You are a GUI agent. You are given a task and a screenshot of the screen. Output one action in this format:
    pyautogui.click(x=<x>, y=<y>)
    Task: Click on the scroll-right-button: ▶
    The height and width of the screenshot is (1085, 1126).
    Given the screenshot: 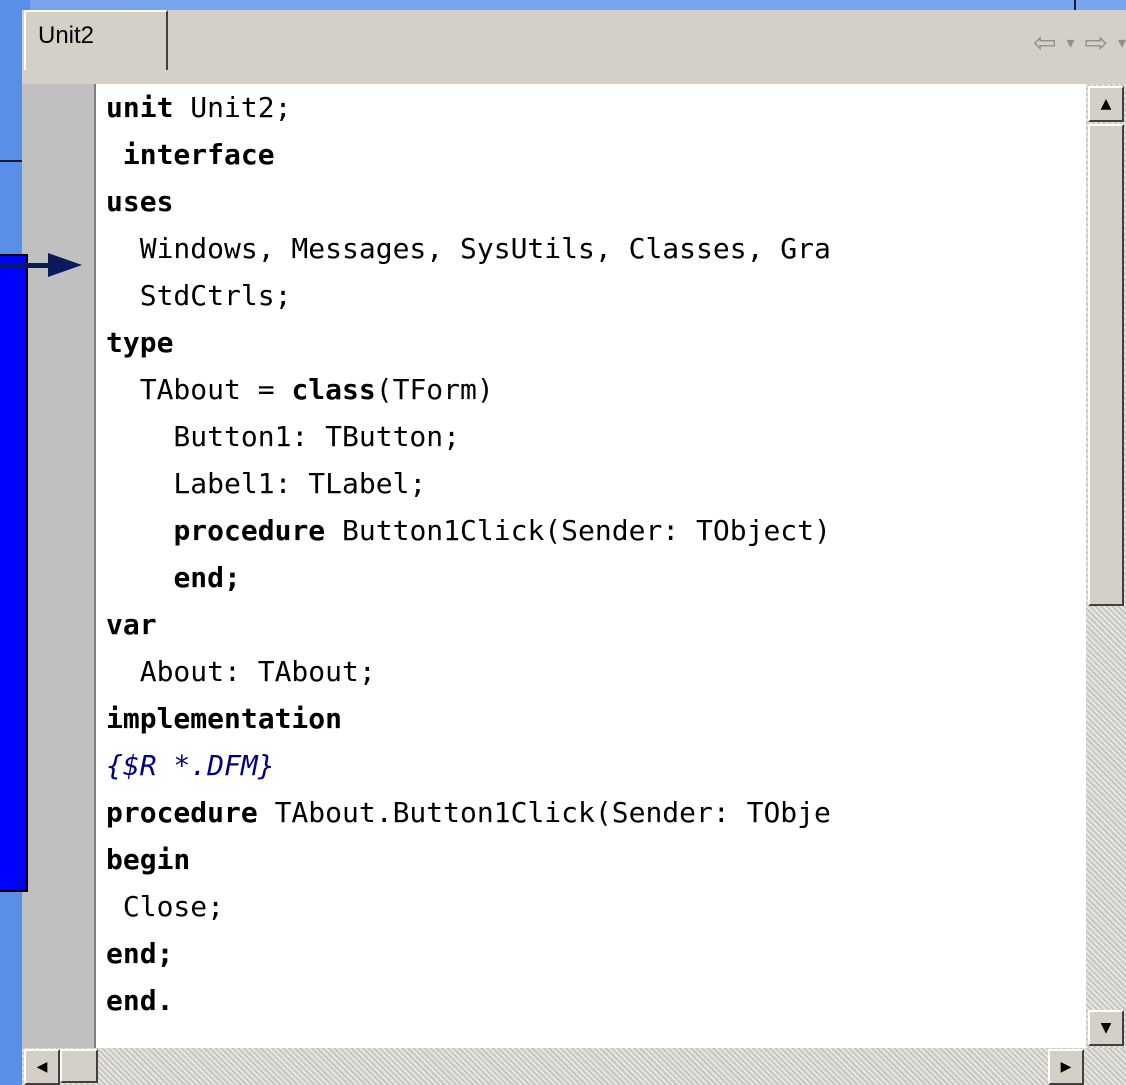 What is the action you would take?
    pyautogui.click(x=1066, y=1067)
    